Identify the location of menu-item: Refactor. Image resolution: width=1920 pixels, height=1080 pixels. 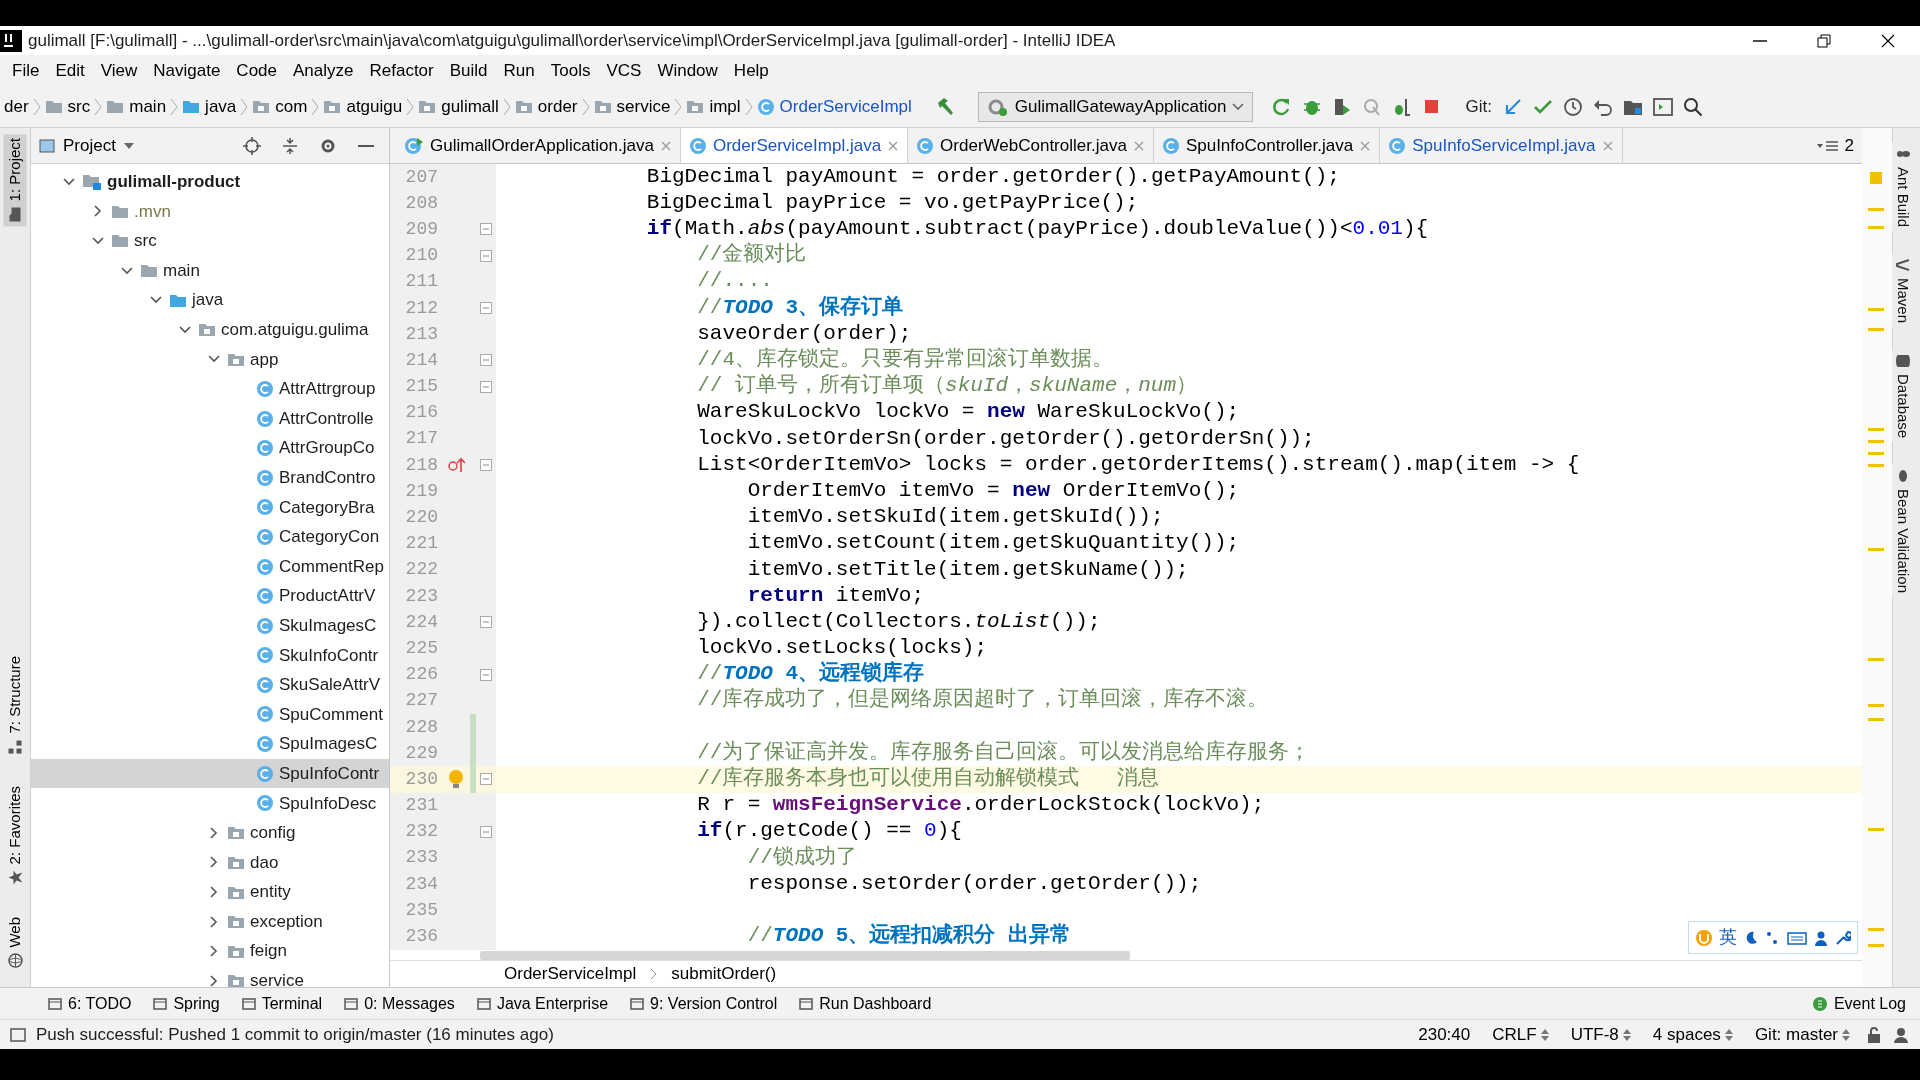
(401, 70).